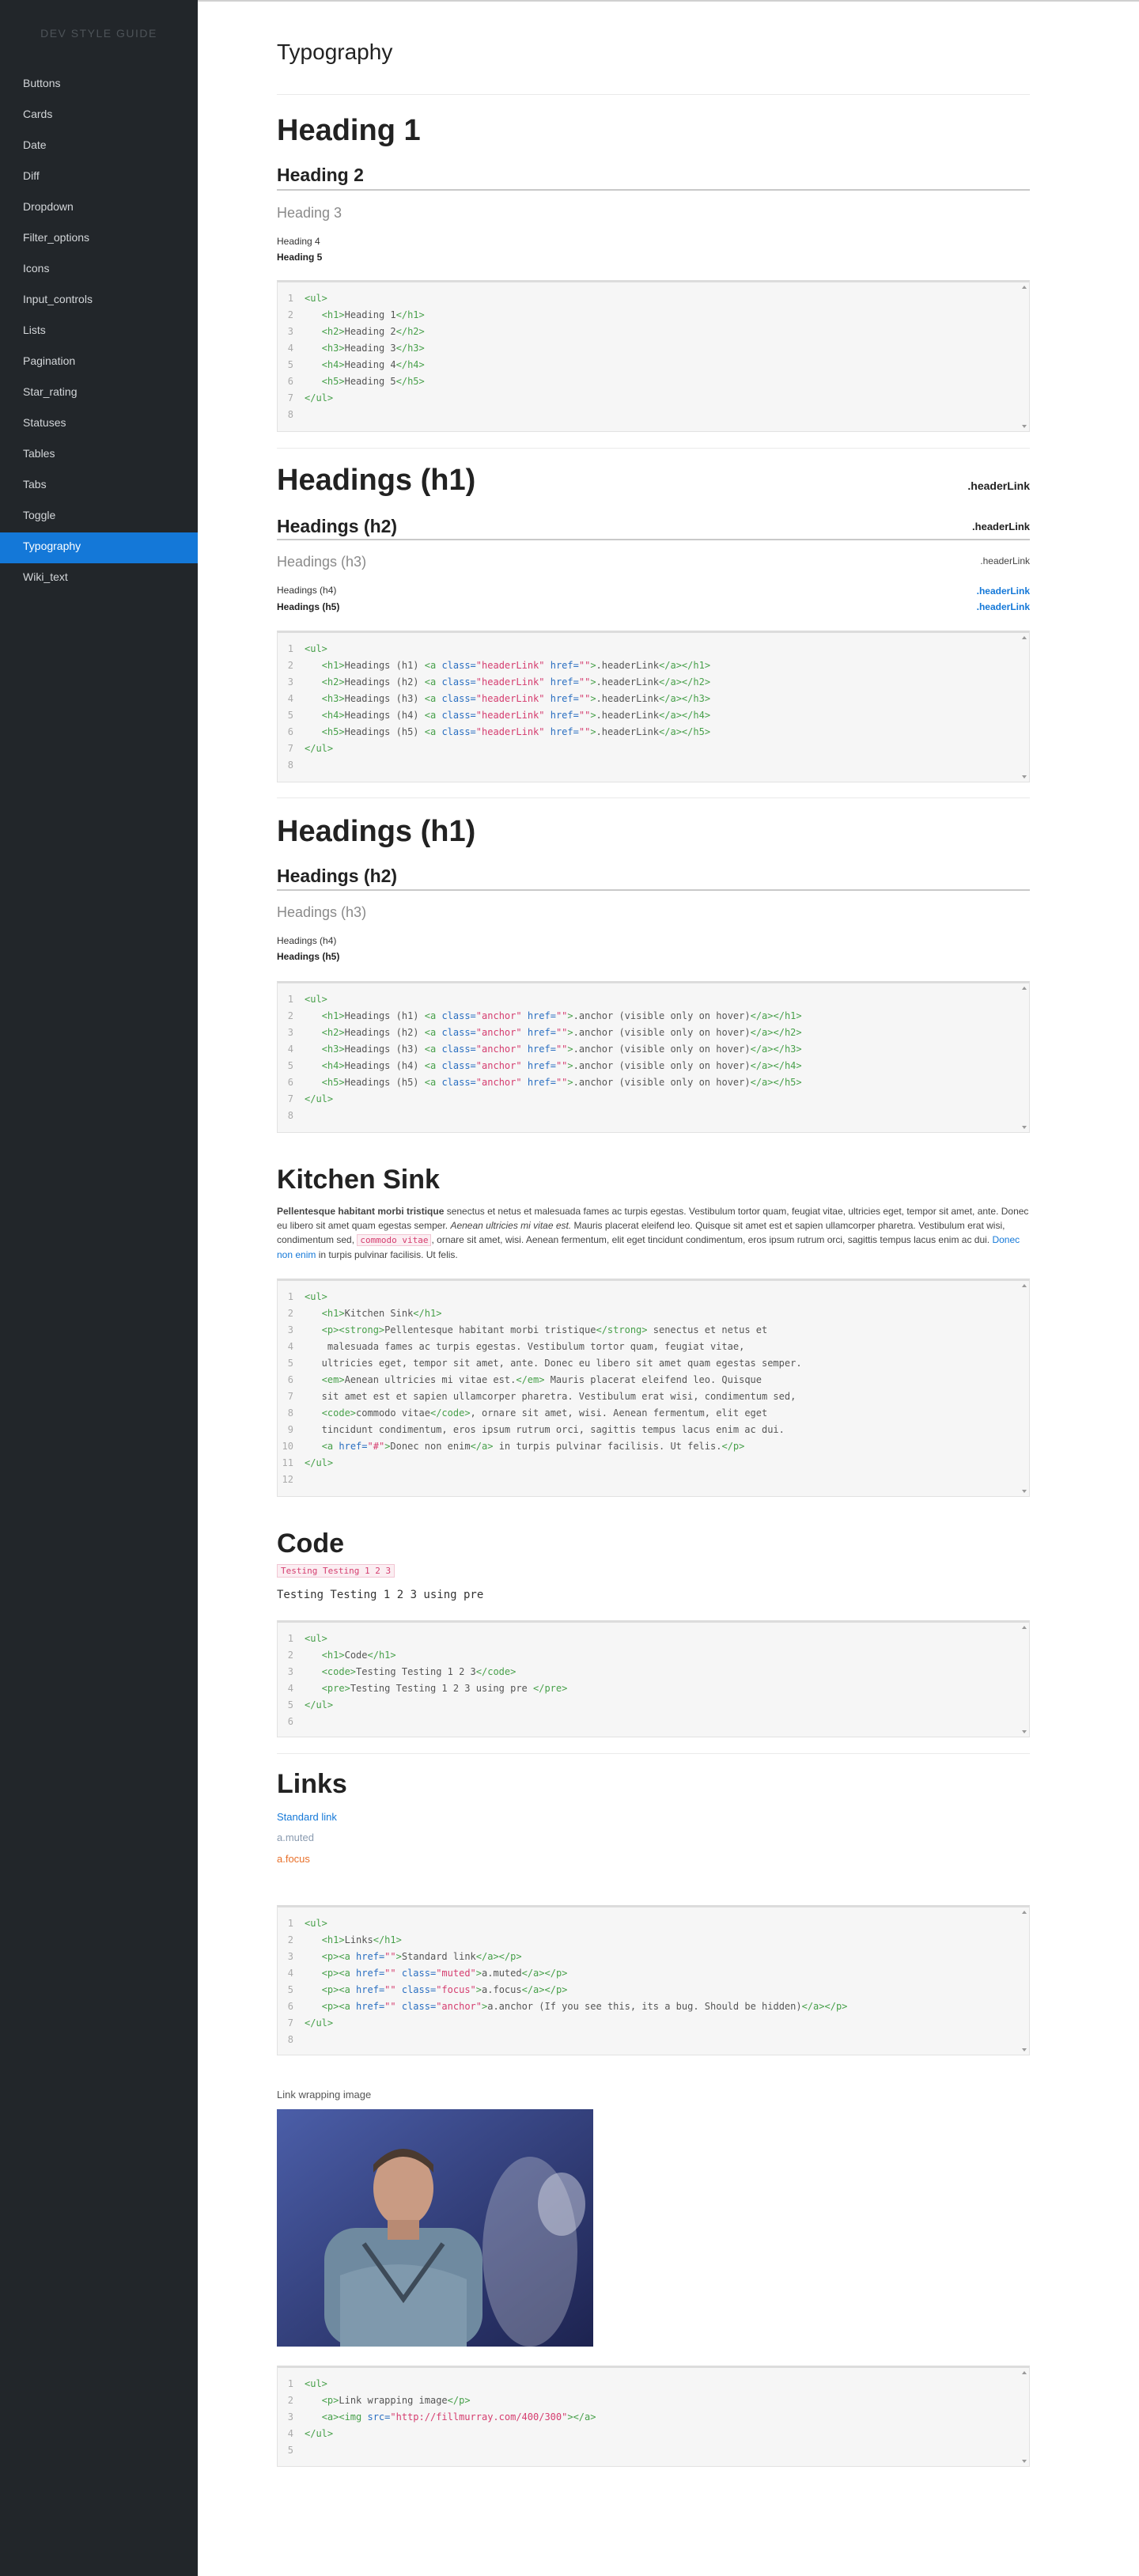 This screenshot has height=2576, width=1139. I want to click on muted-link: a.muted, so click(295, 1837).